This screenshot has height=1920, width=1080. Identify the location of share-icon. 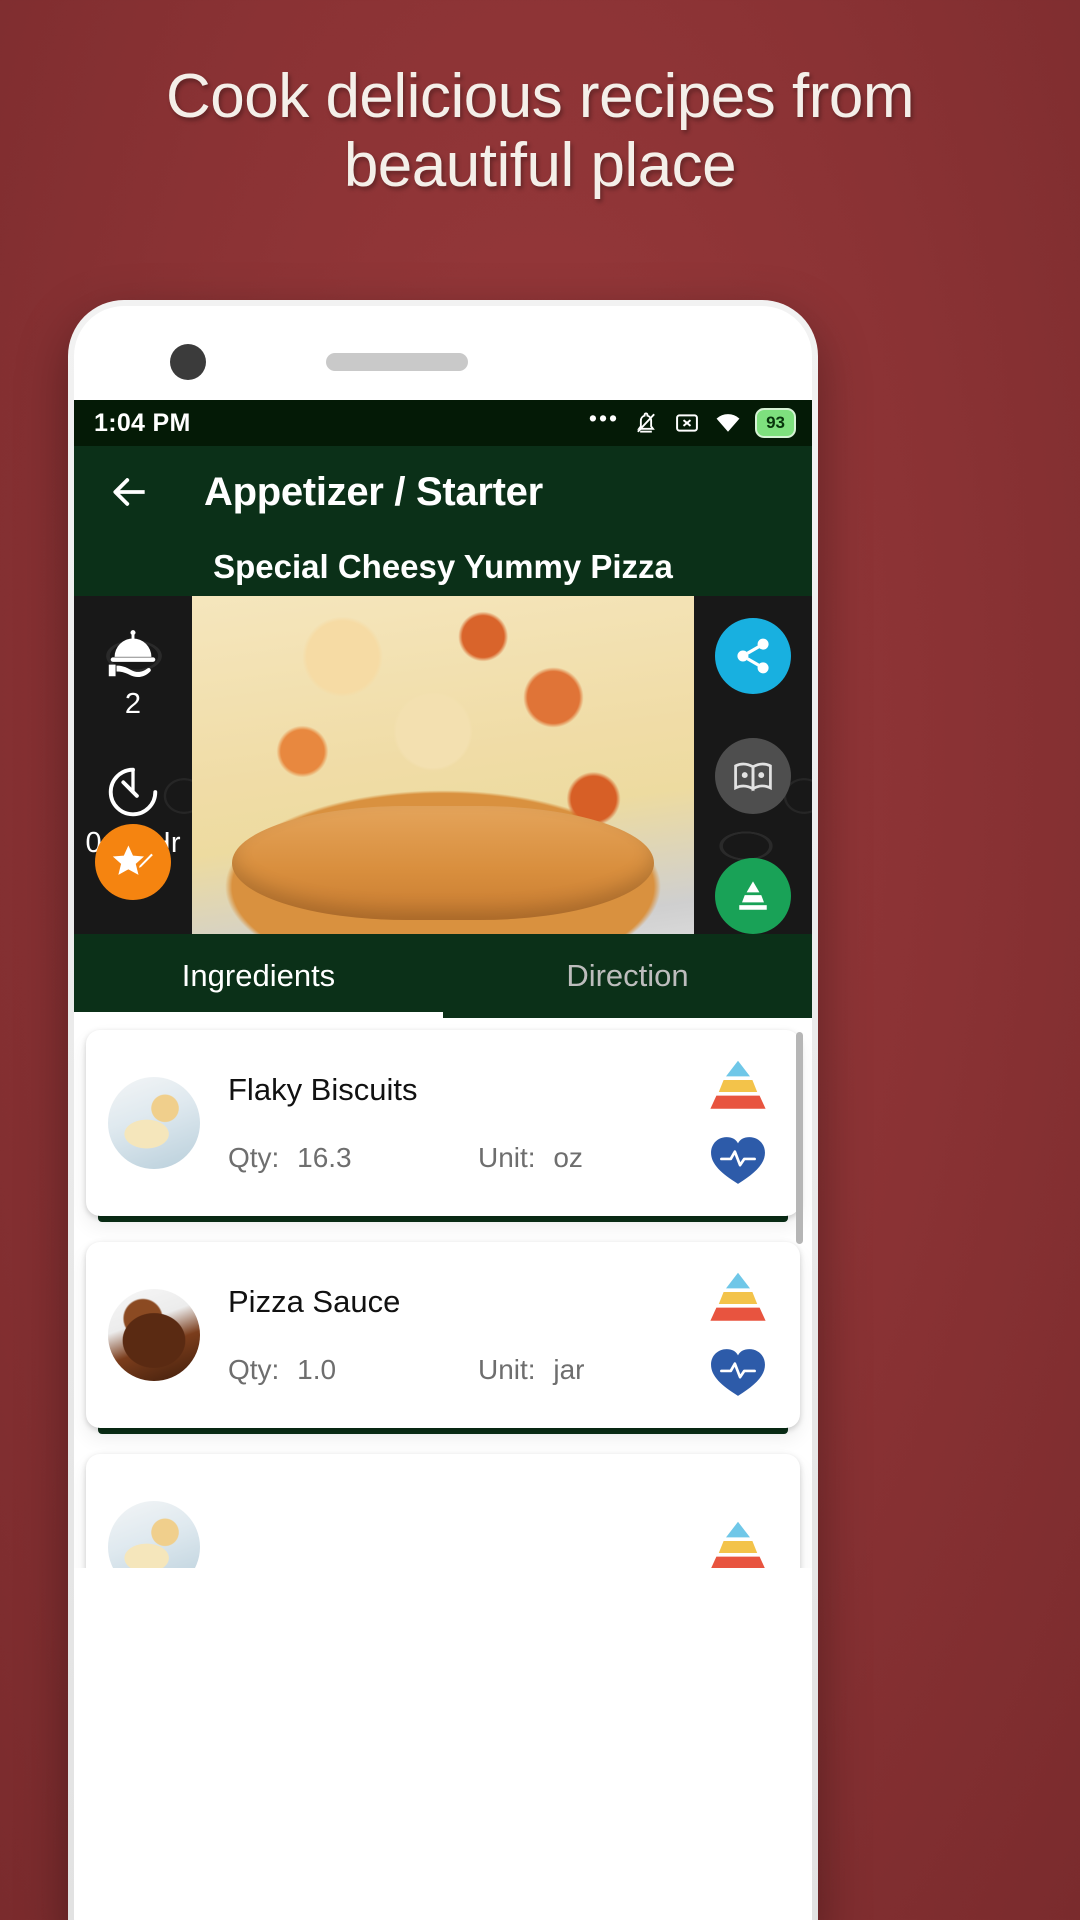
(753, 656).